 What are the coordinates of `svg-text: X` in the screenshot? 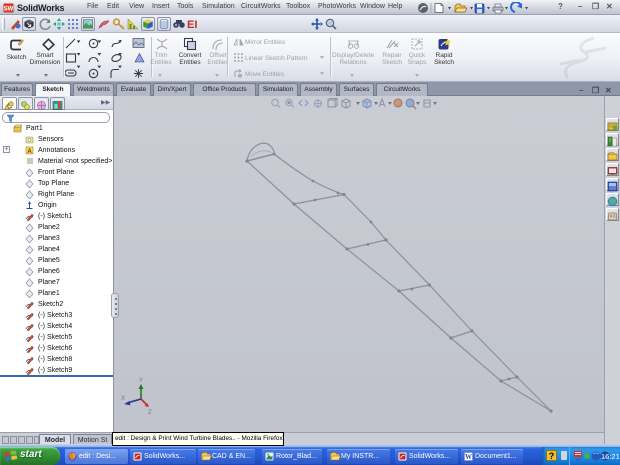 It's located at (123, 399).